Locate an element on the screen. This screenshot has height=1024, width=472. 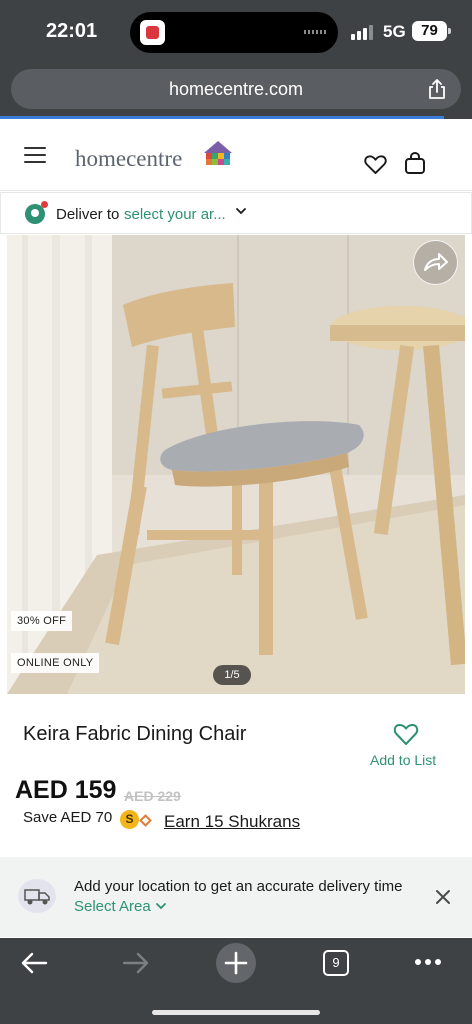
select-area-link: Select Area is located at coordinates (112, 906).